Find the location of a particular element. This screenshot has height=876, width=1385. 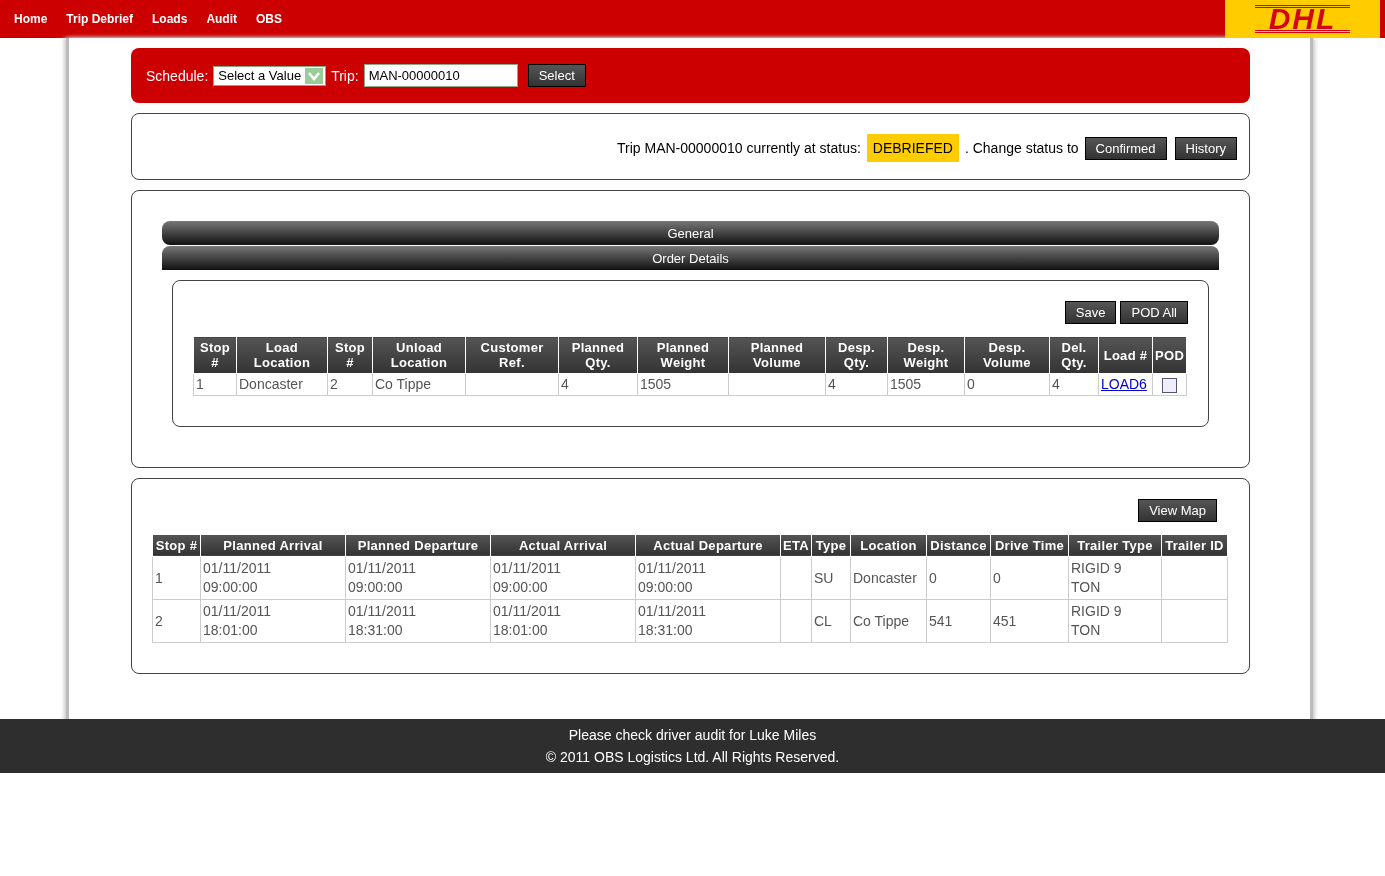

select-button: Select is located at coordinates (556, 75).